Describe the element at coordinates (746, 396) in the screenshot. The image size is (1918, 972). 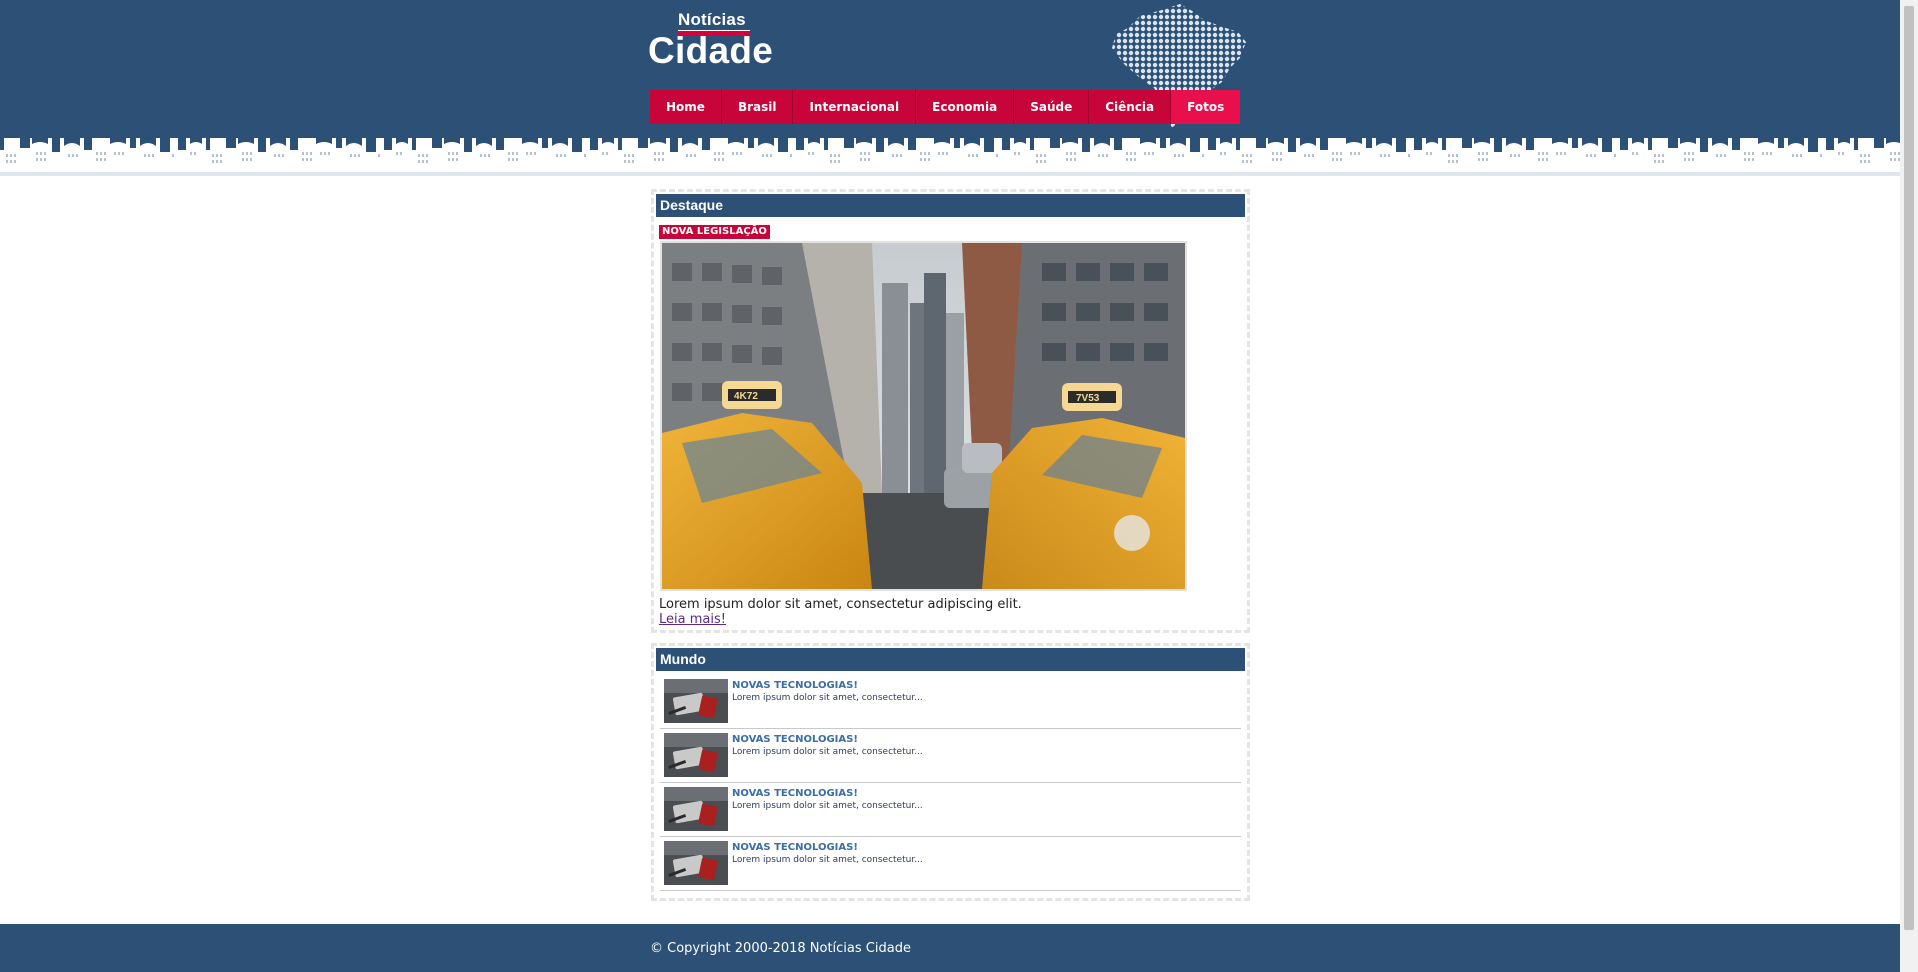
I see `taxi-plate-left: 4K72` at that location.